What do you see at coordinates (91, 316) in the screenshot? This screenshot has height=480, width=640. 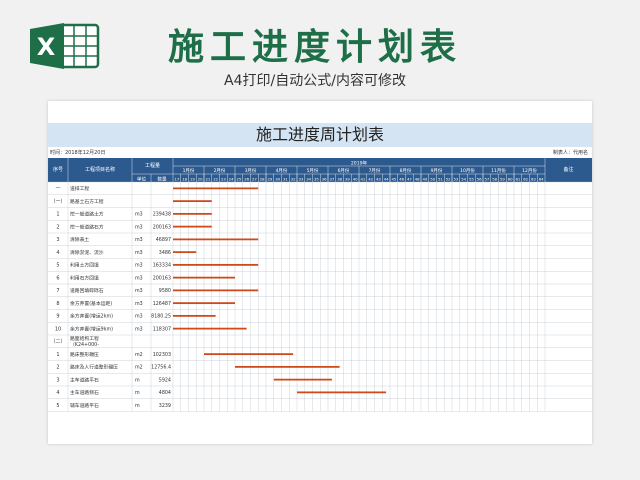 I see `row-name: 余方弃置(增运2km)` at bounding box center [91, 316].